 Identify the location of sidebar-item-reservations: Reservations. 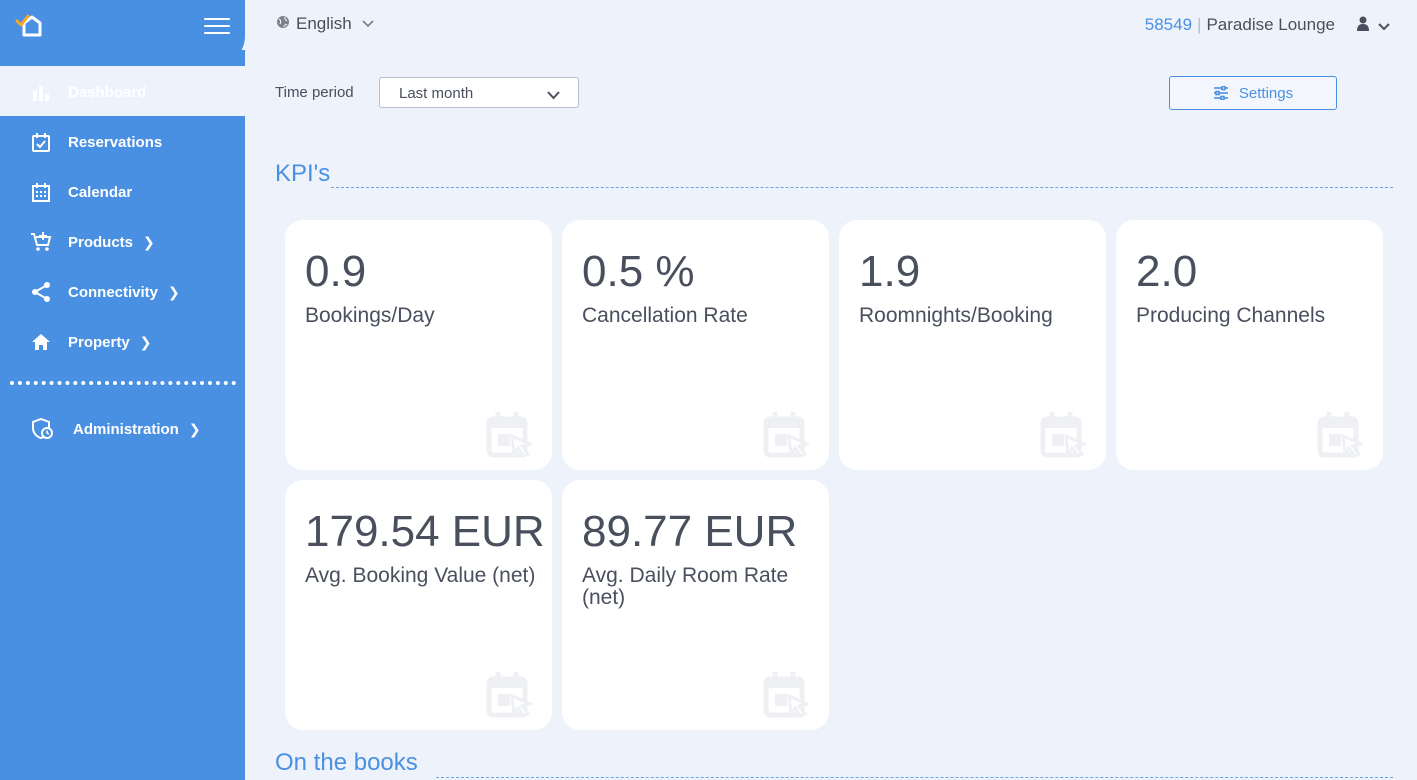
(96, 142).